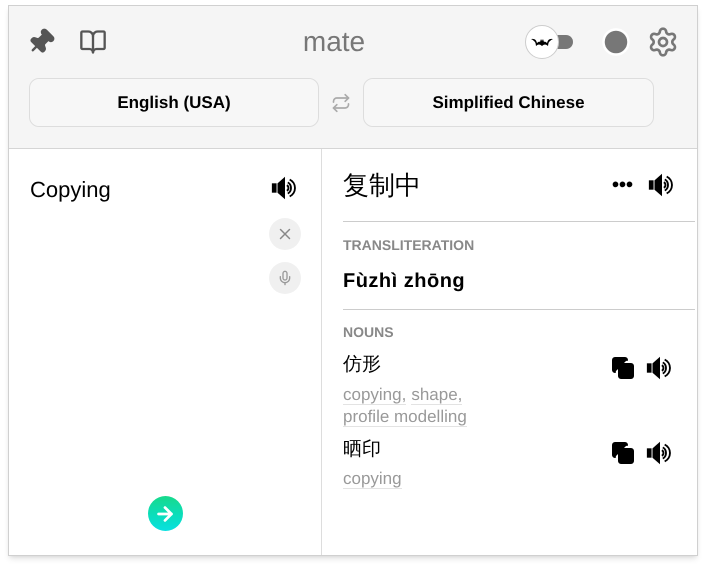  What do you see at coordinates (334, 42) in the screenshot?
I see `app-title: mate` at bounding box center [334, 42].